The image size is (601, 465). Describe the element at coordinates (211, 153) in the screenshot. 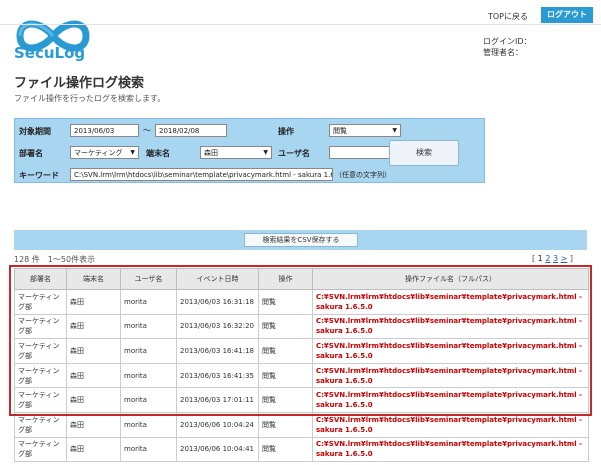

I see `terminal-select-value: 森田` at that location.